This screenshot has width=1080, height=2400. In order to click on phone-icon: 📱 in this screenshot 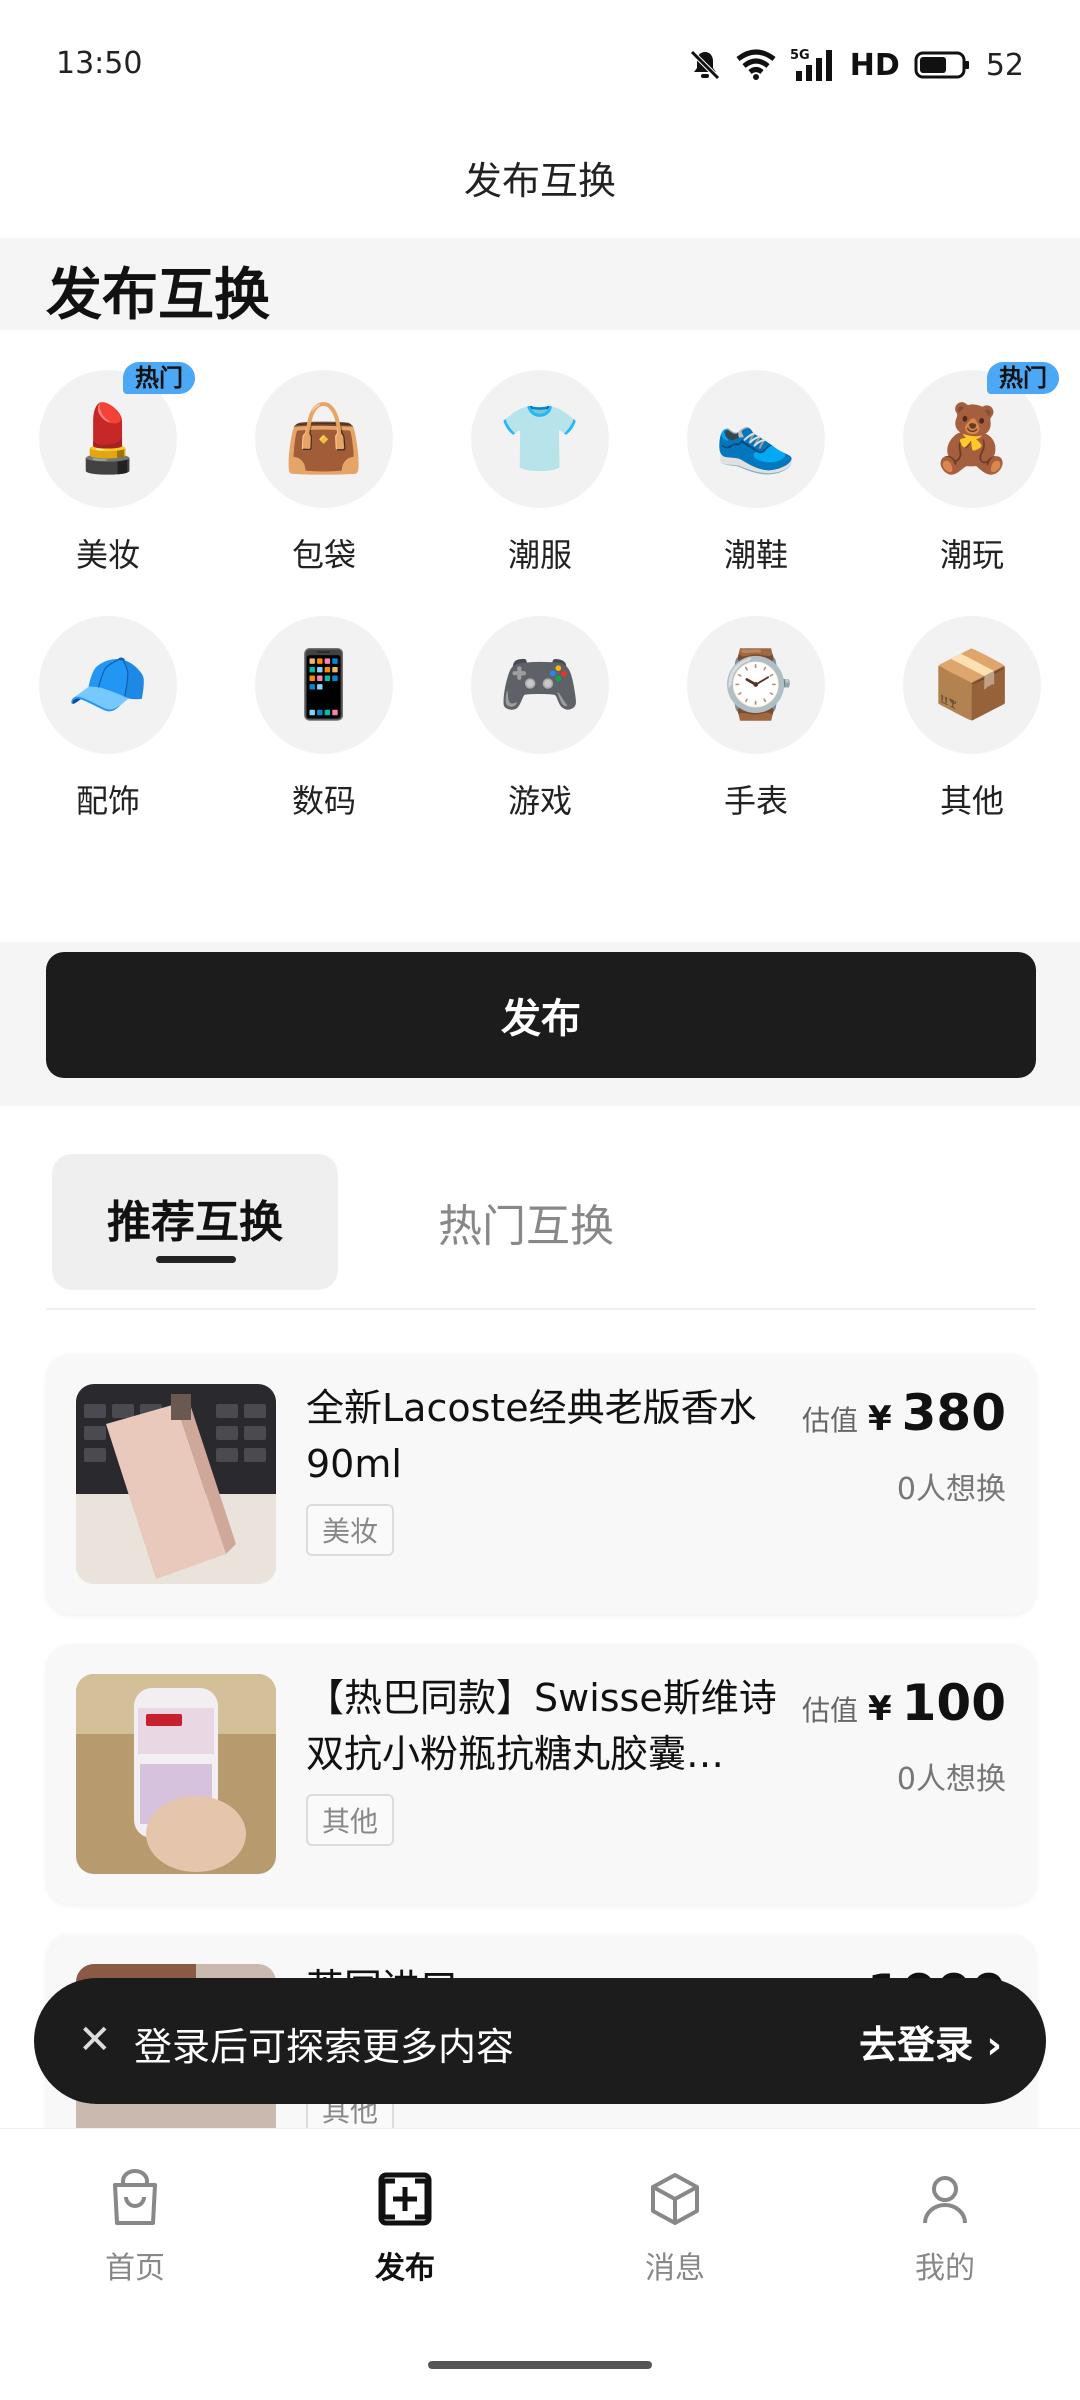, I will do `click(324, 684)`.